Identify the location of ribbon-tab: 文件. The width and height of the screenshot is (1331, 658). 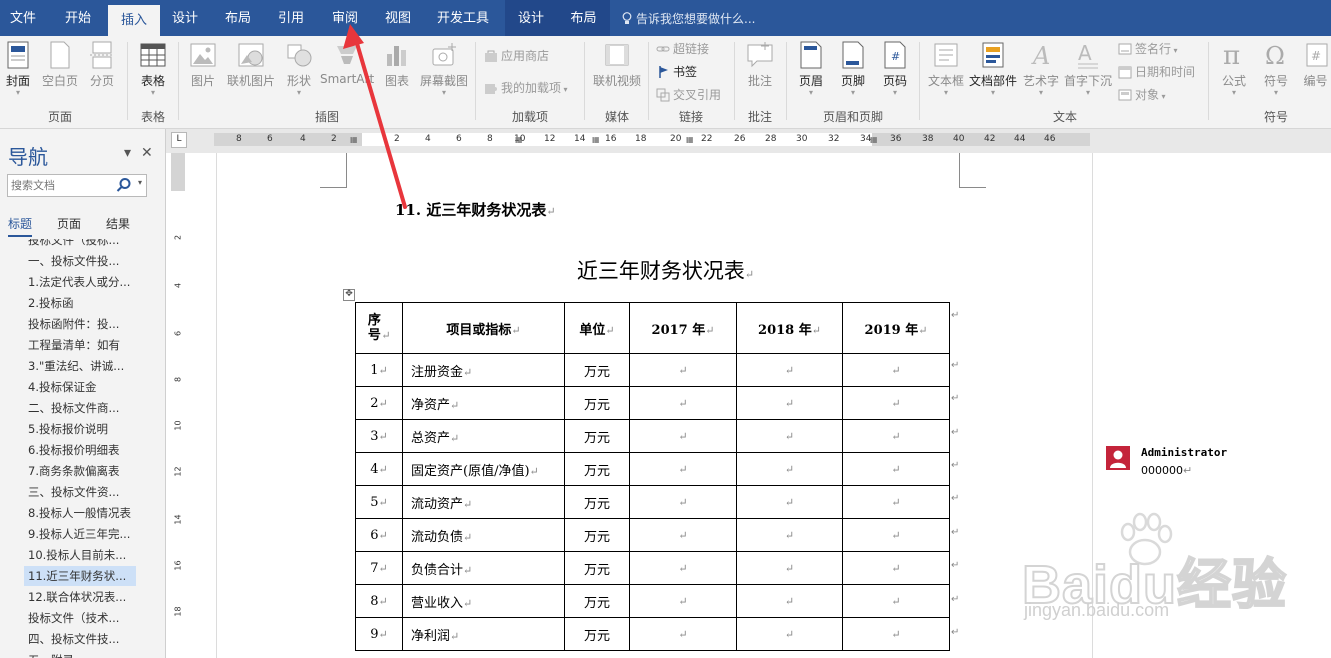
(23, 18).